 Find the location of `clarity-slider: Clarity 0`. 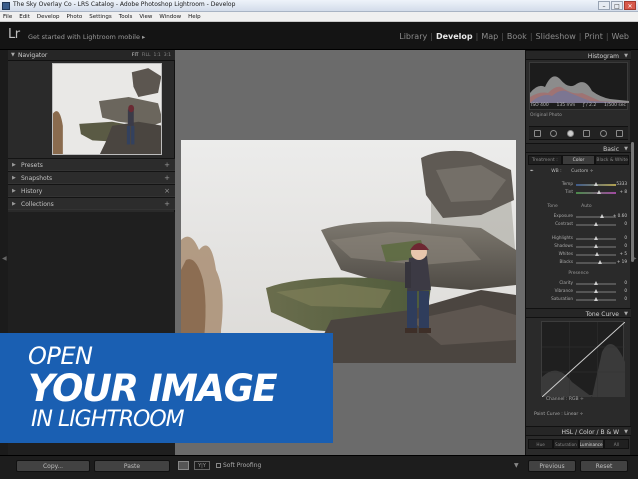

clarity-slider: Clarity 0 is located at coordinates (578, 284).